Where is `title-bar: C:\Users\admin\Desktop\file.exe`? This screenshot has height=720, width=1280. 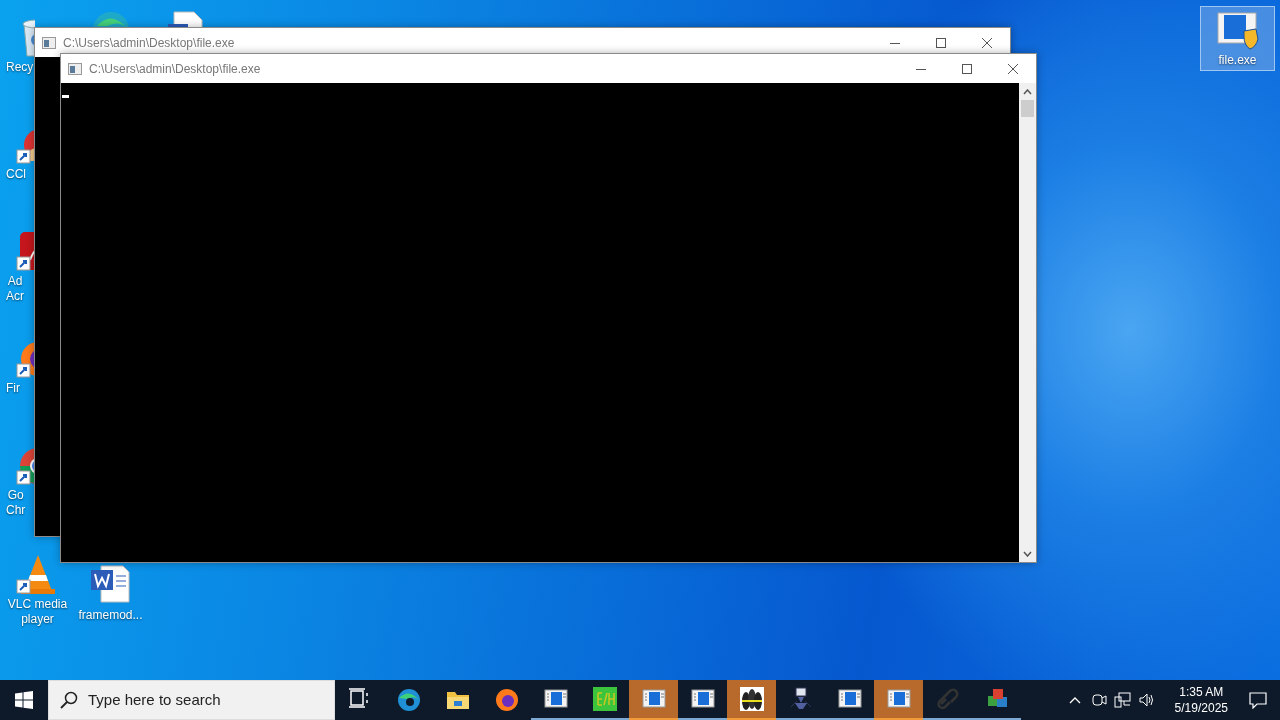
title-bar: C:\Users\admin\Desktop\file.exe is located at coordinates (548, 68).